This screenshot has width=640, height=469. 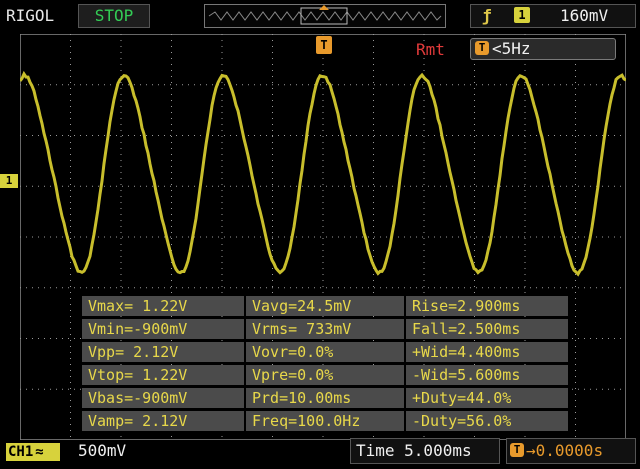 What do you see at coordinates (30, 15) in the screenshot?
I see `brand-label: RIGOL` at bounding box center [30, 15].